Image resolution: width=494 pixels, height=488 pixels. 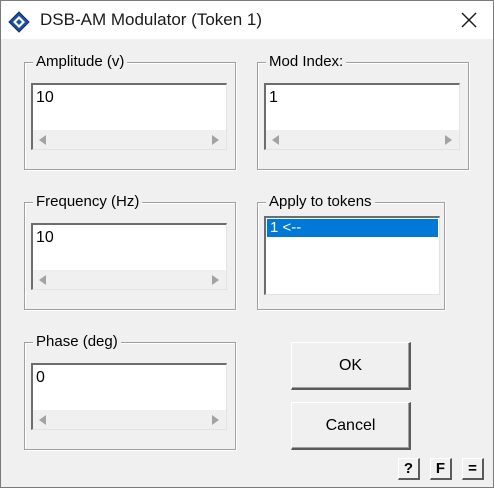 I want to click on mod-index-label: Mod Index:, so click(x=306, y=62).